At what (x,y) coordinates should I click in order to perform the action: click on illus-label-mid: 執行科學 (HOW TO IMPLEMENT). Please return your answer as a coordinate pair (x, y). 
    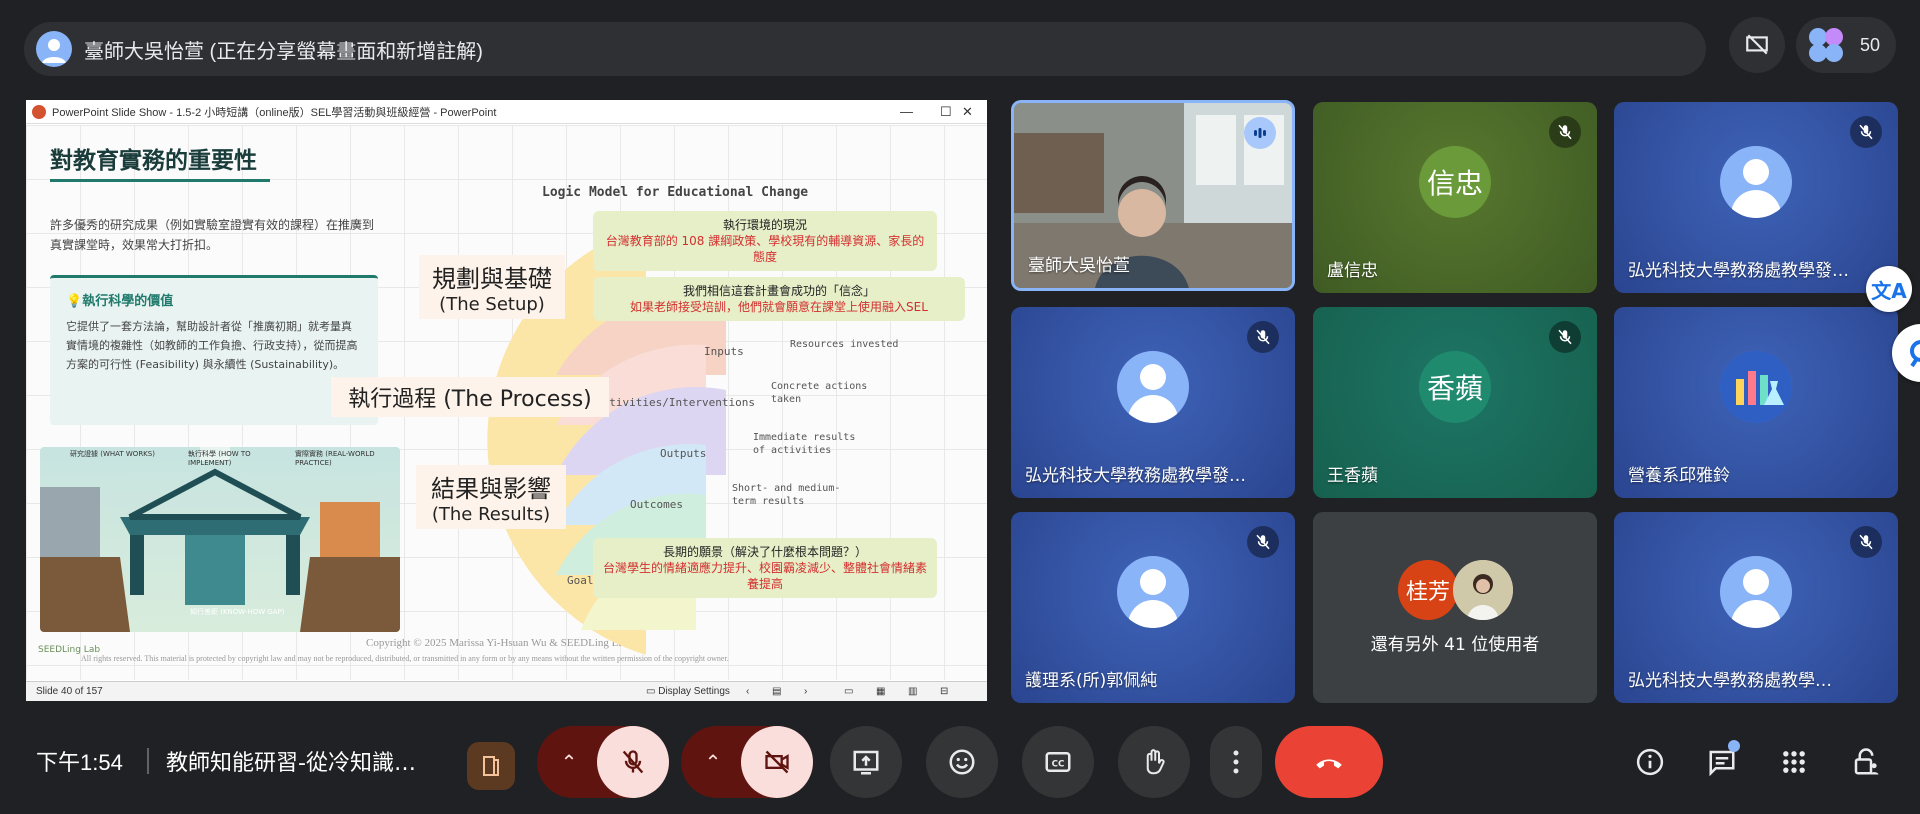
    Looking at the image, I should click on (219, 458).